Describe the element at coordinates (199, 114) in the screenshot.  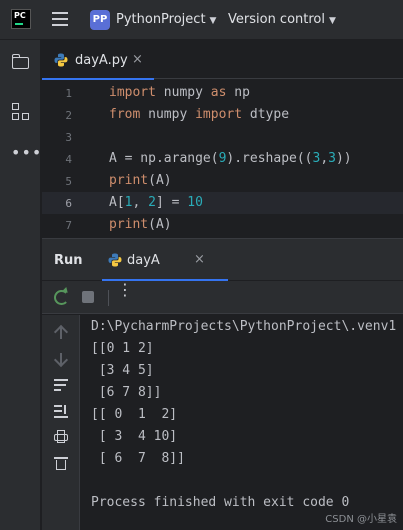
I see `code-text: from numpy import dtype` at that location.